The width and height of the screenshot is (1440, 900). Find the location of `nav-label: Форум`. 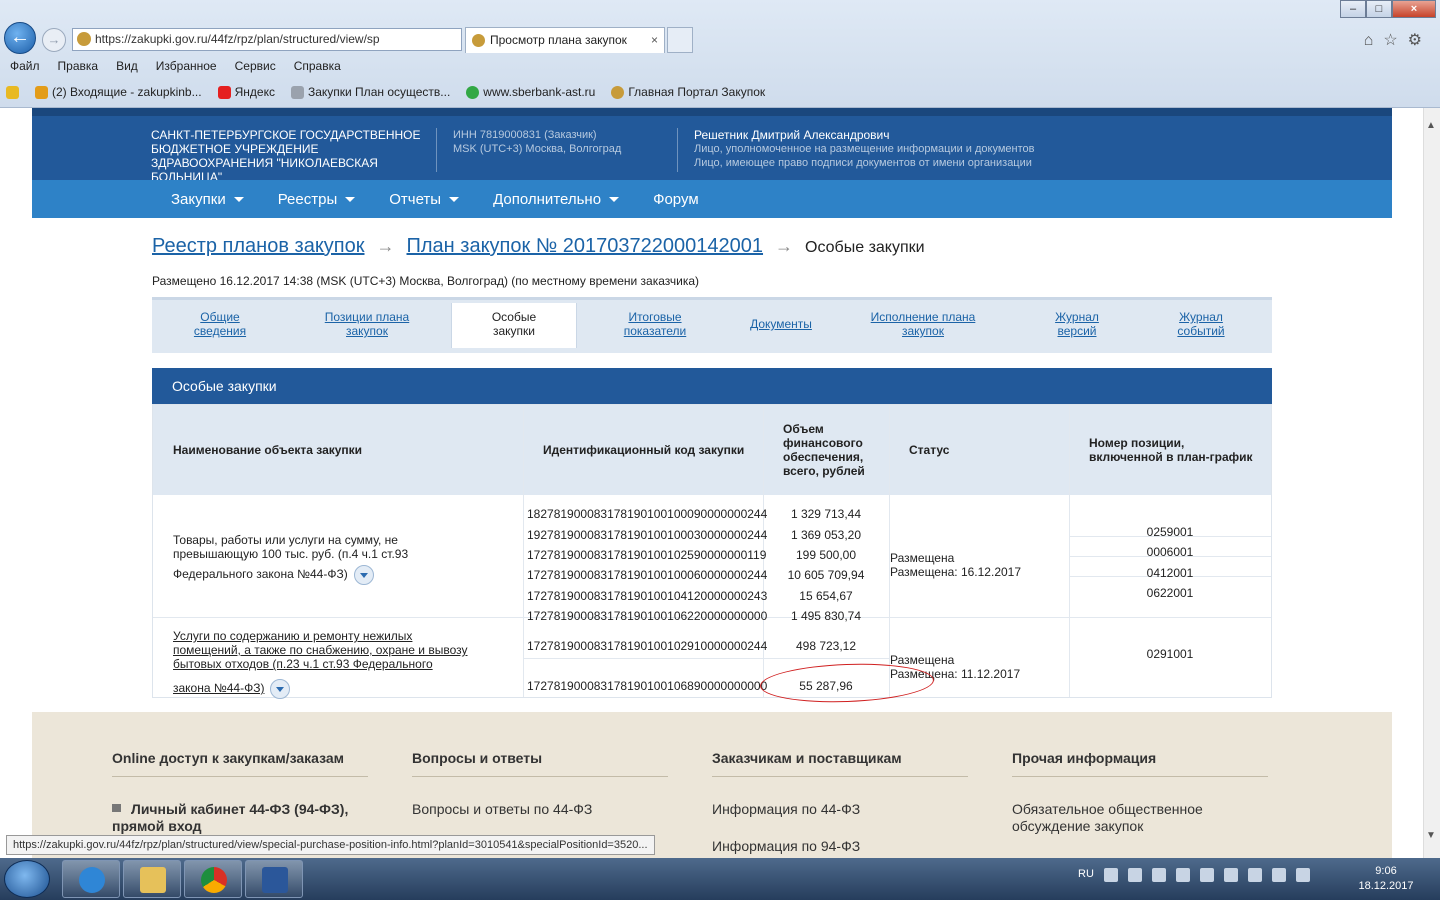

nav-label: Форум is located at coordinates (676, 199).